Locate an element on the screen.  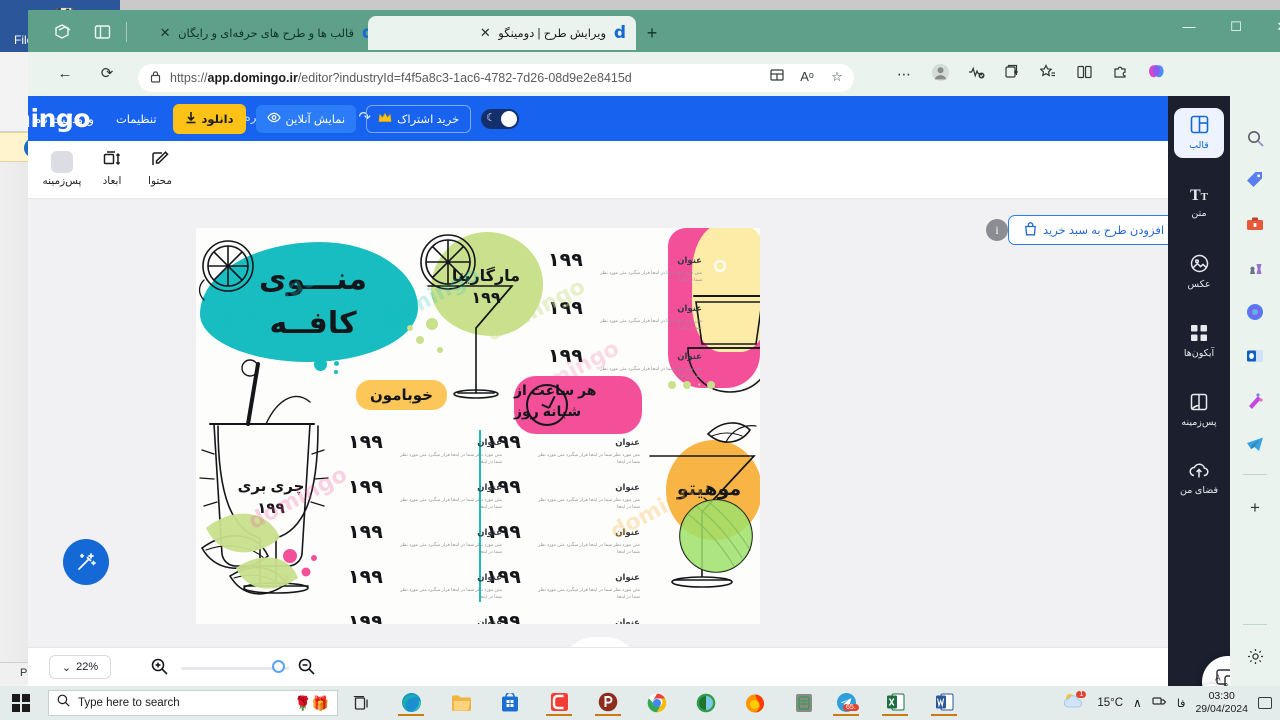
online-preview-button: نمایش آنلاین is located at coordinates (306, 118).